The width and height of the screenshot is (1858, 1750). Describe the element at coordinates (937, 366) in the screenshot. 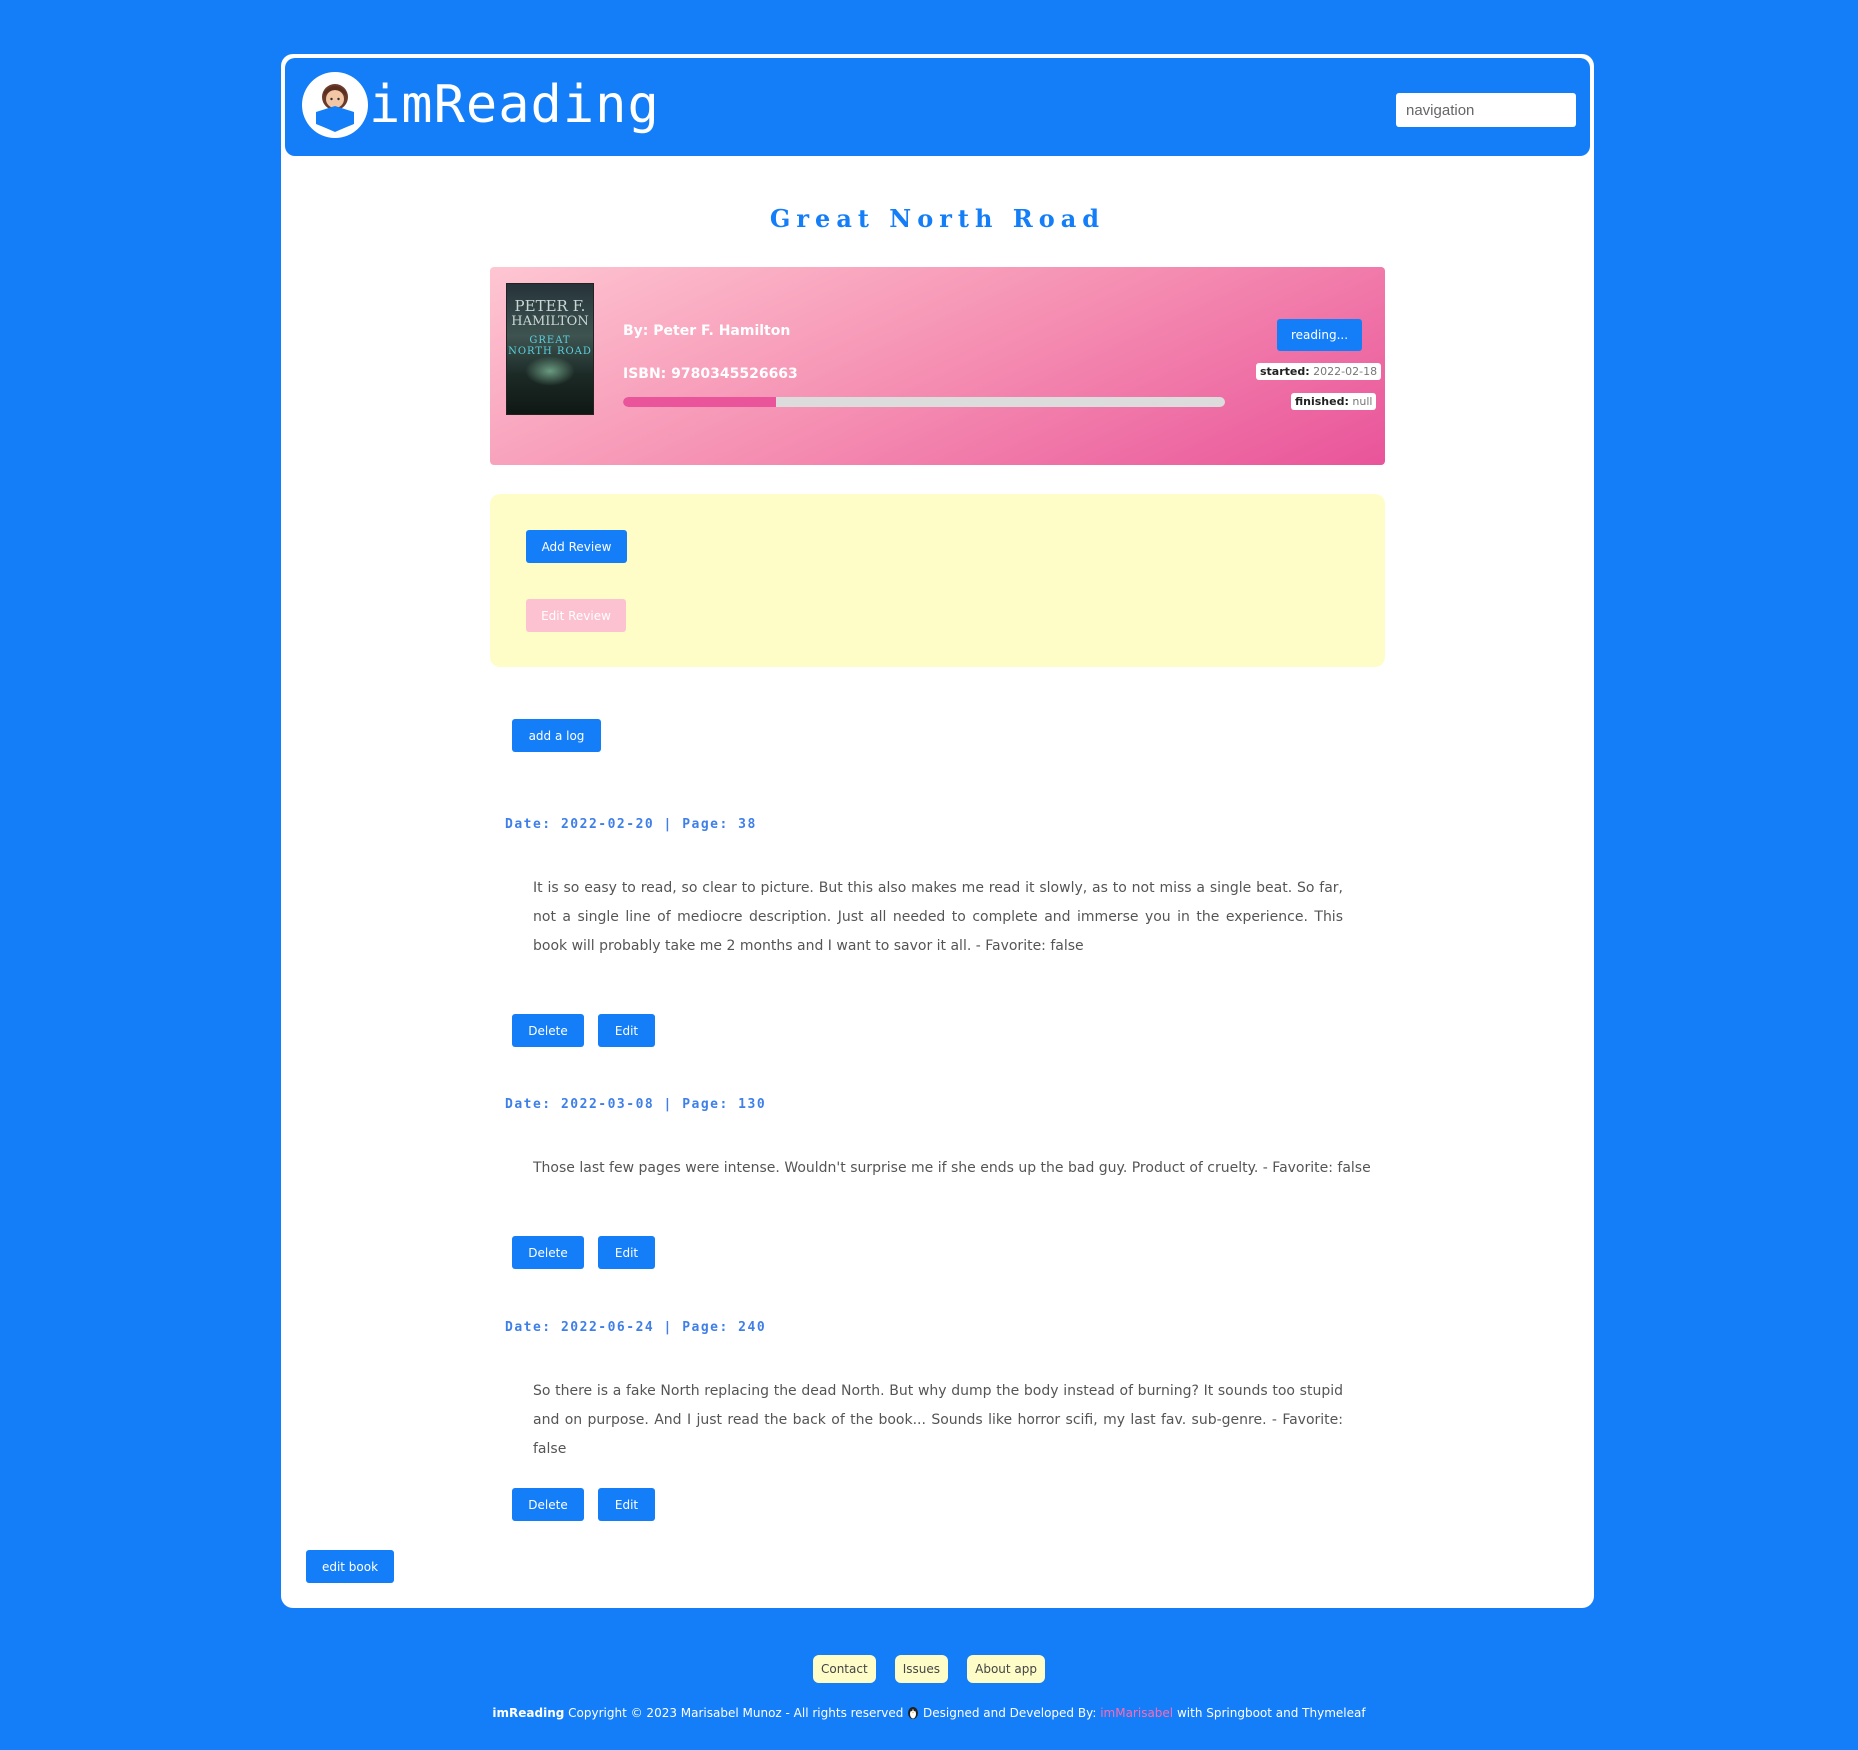

I see `book-info-panel: PETER F. HAMILTON GREAT NORTH ROAD By` at that location.